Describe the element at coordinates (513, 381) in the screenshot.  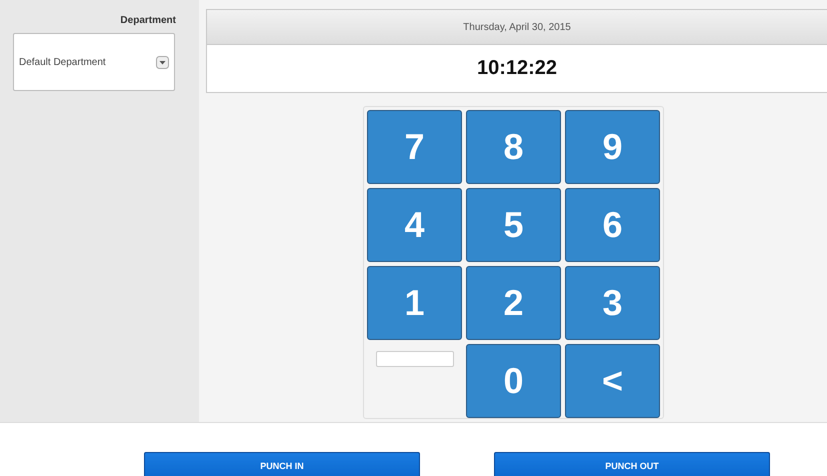
I see `keypad-key: 0` at that location.